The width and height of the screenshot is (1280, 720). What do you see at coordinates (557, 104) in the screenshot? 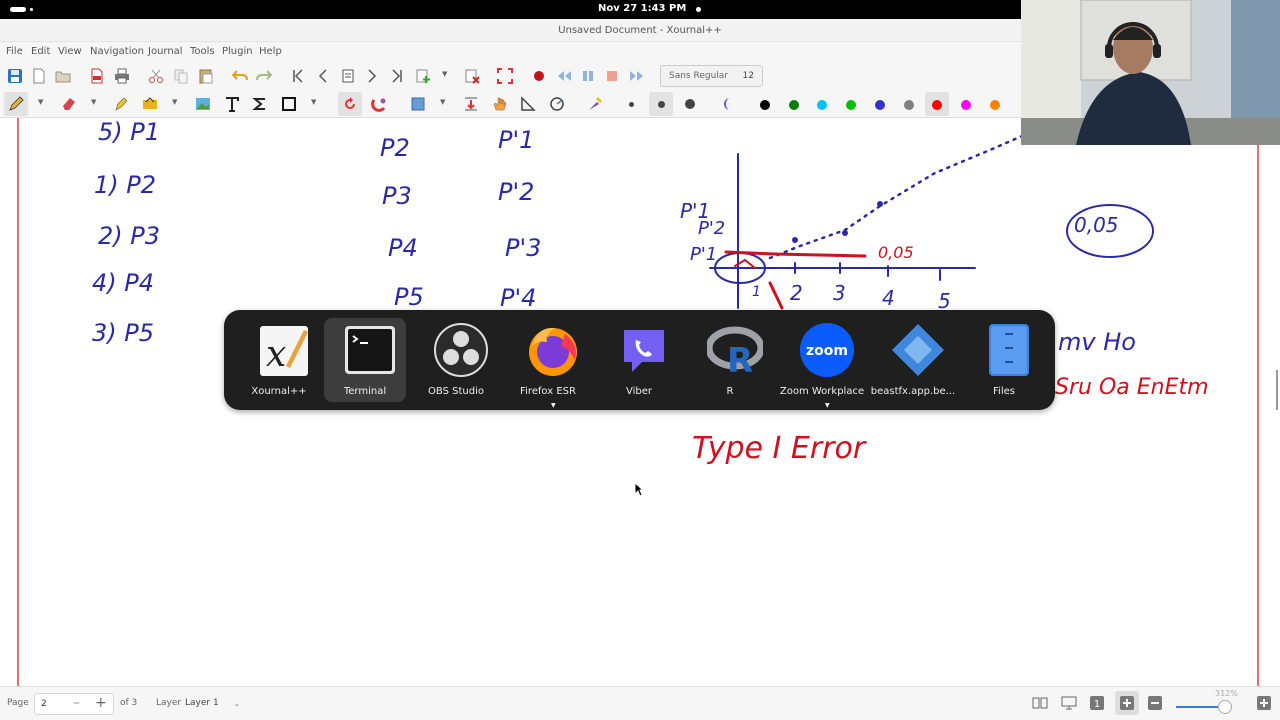
I see `compass-icon` at bounding box center [557, 104].